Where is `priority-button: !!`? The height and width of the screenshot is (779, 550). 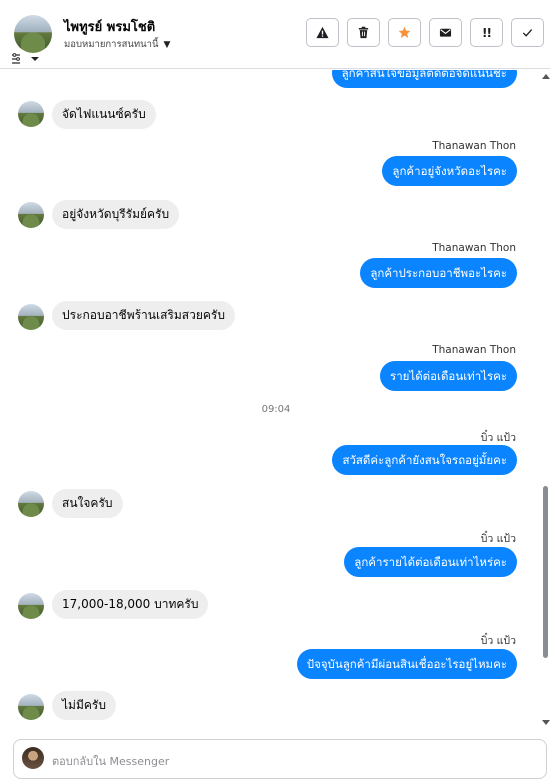
priority-button: !! is located at coordinates (486, 32).